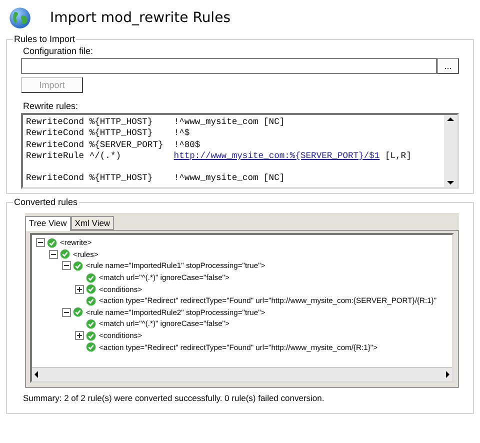  Describe the element at coordinates (277, 156) in the screenshot. I see `code-link: http://www_mysite_com:%{SERVER_PORT}/$1` at that location.